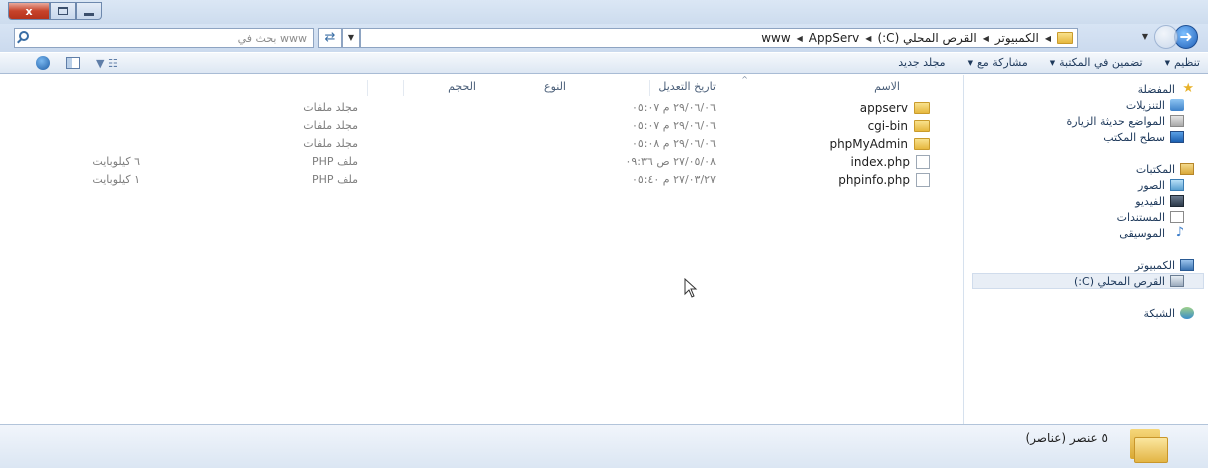 This screenshot has width=1208, height=468. Describe the element at coordinates (1079, 217) in the screenshot. I see `sidebar-item-documents: المستندات` at that location.